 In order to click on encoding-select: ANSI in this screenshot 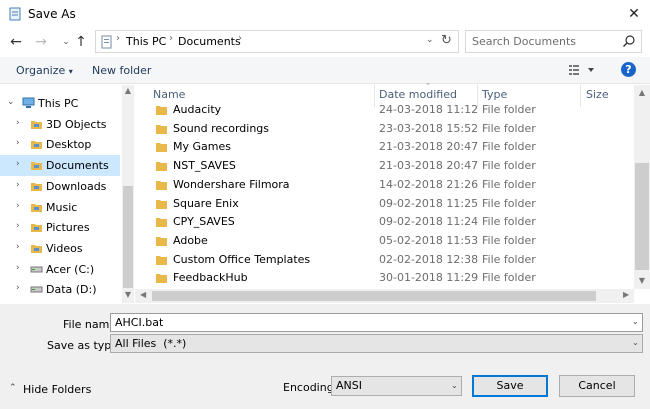, I will do `click(396, 386)`.